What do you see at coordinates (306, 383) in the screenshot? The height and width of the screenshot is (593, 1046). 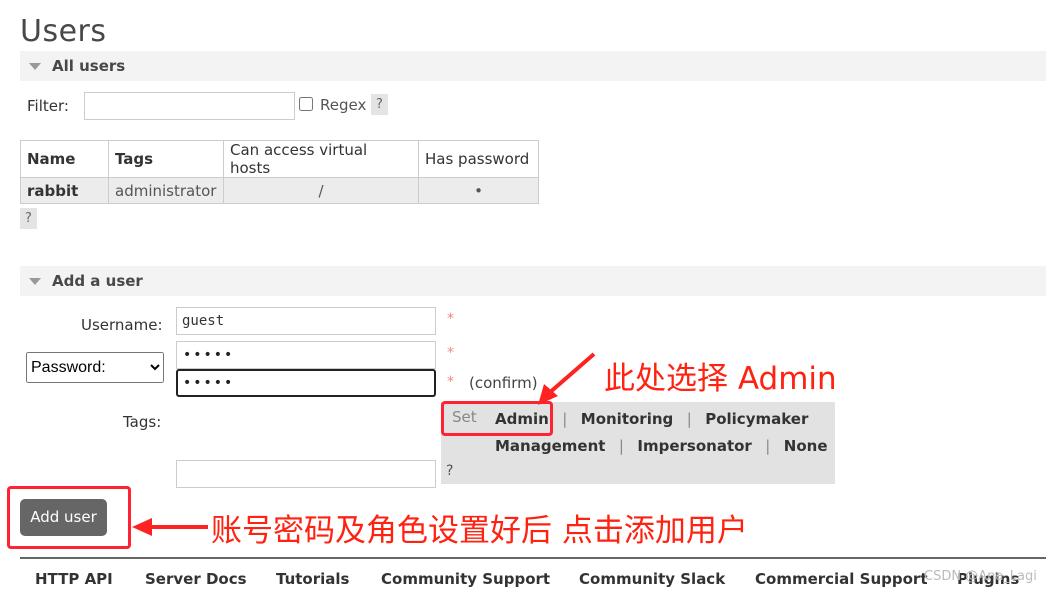 I see `confirm-password-input: •••••` at bounding box center [306, 383].